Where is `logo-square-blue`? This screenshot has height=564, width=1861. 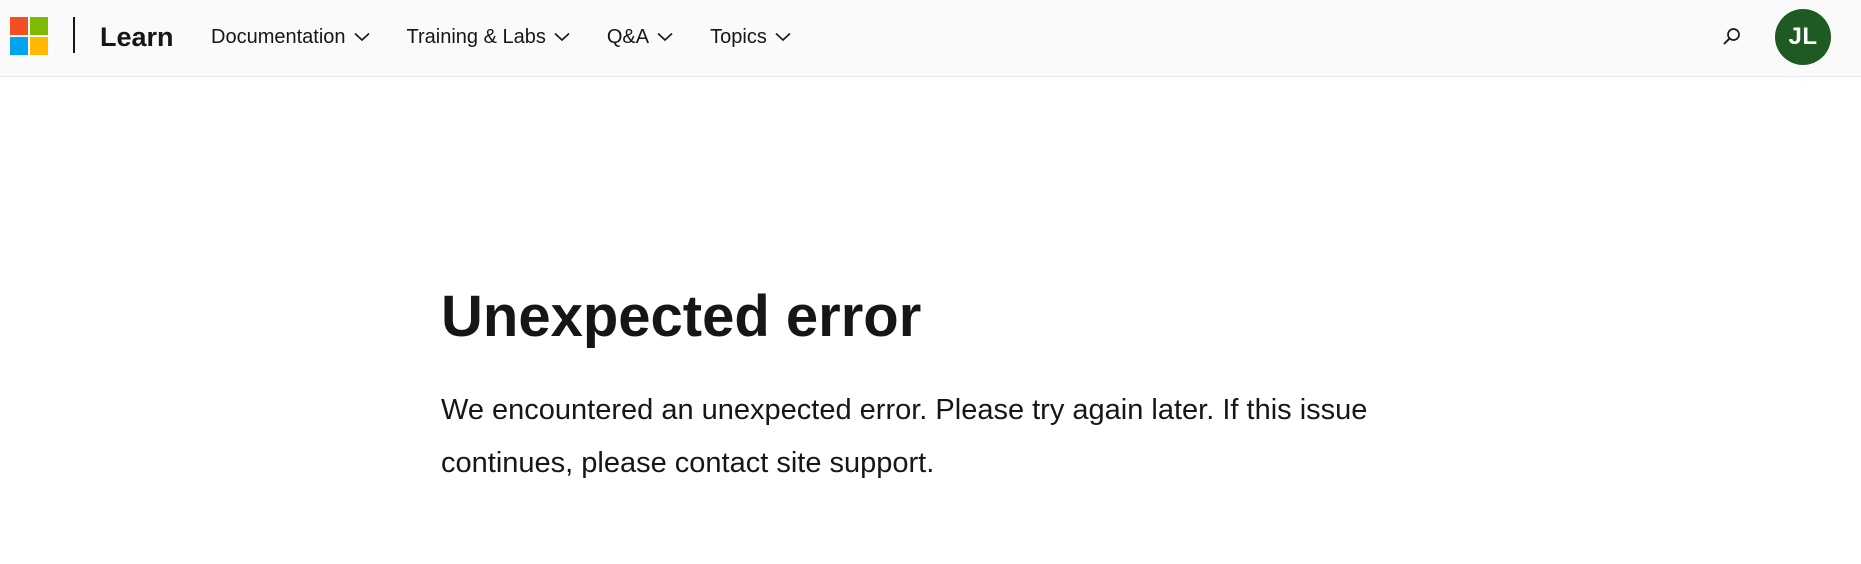
logo-square-blue is located at coordinates (19, 46).